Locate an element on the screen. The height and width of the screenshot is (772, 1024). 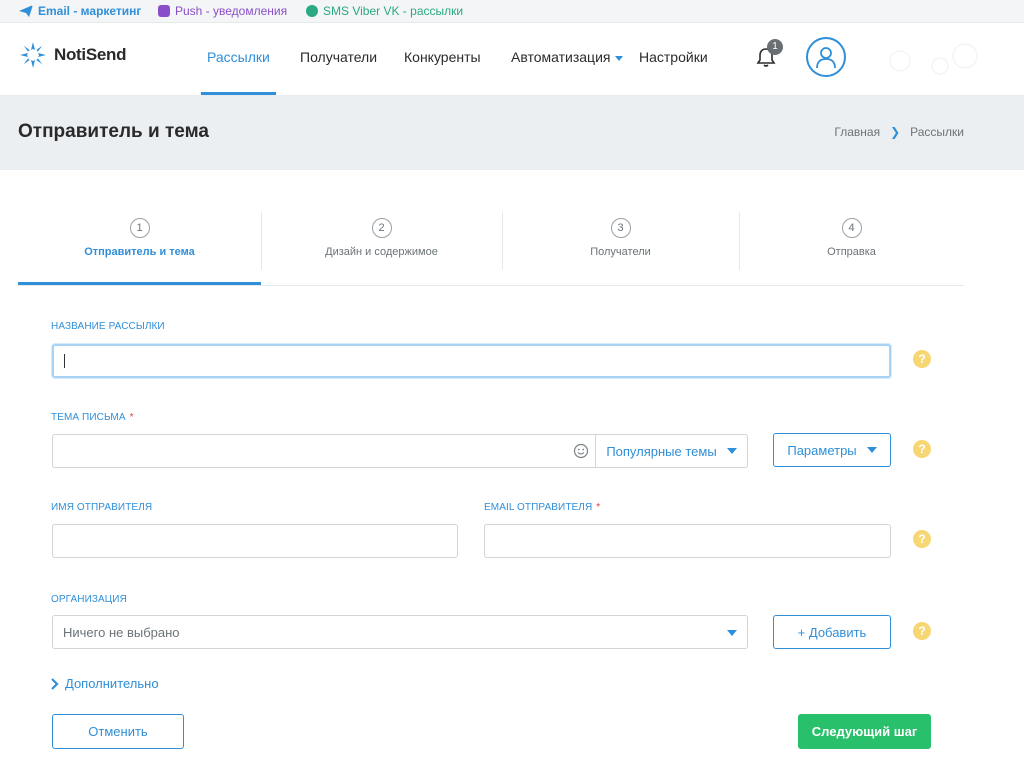
user-icon is located at coordinates (826, 58).